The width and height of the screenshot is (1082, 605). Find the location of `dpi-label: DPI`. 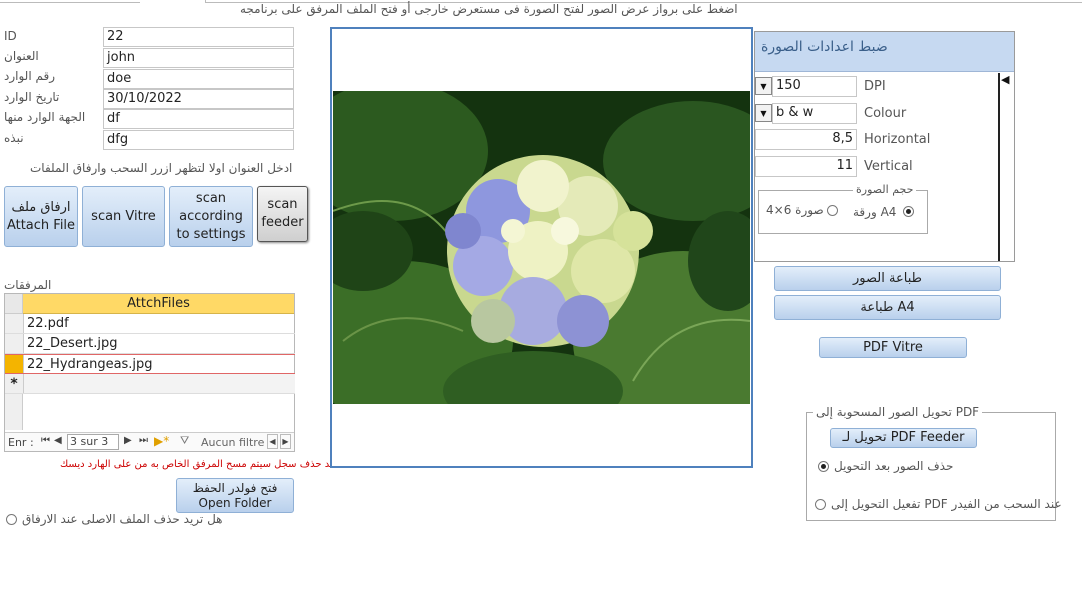

dpi-label: DPI is located at coordinates (875, 86).